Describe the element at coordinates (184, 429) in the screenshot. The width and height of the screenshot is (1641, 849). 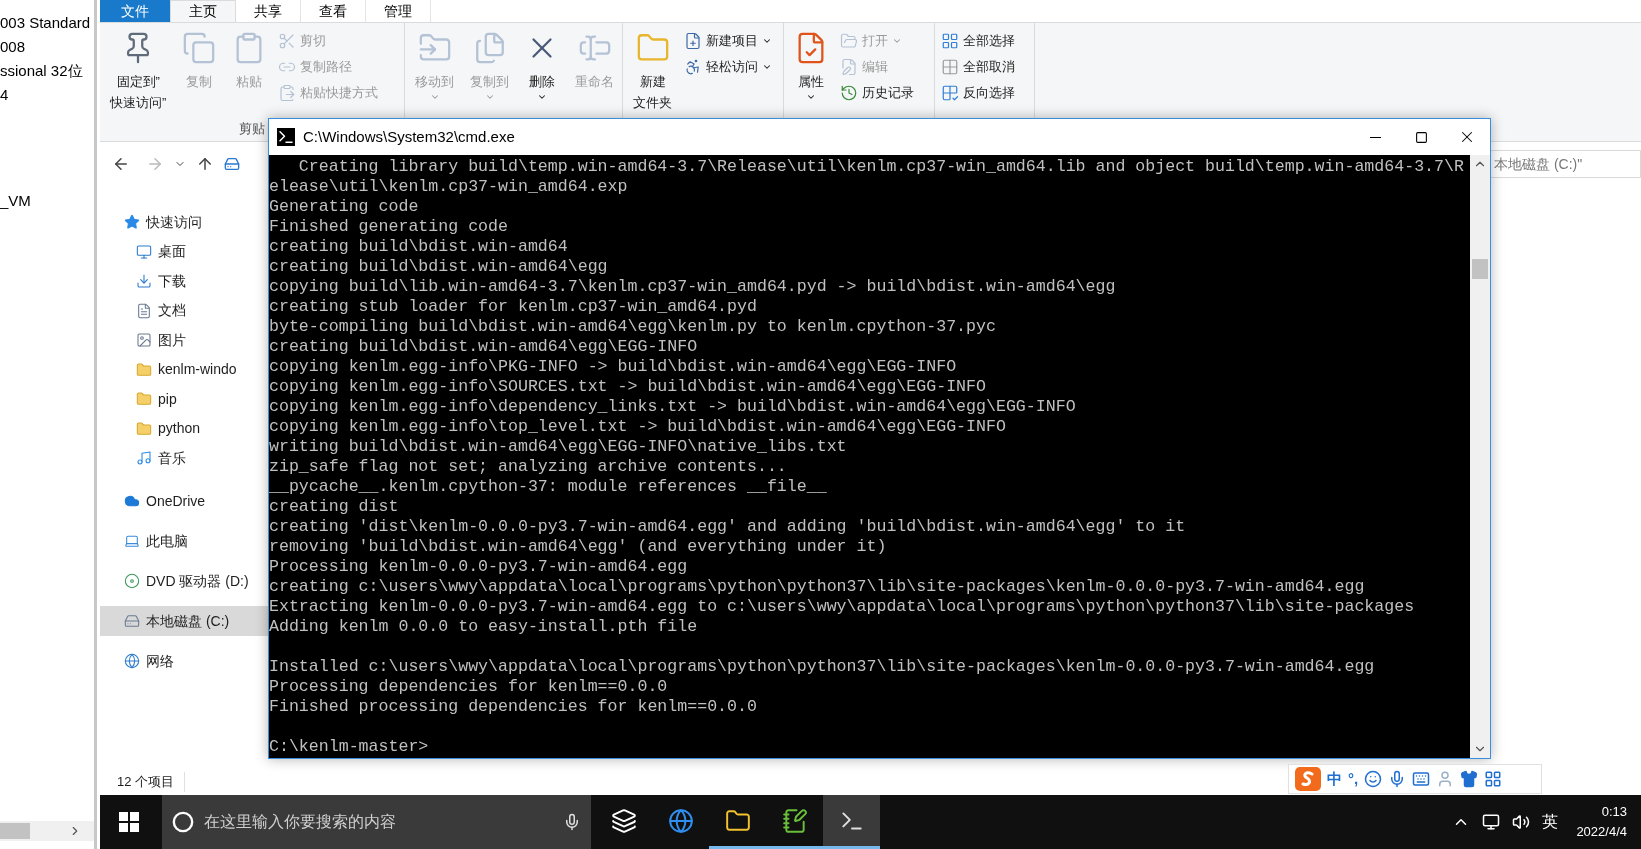
I see `nav-item: python` at that location.